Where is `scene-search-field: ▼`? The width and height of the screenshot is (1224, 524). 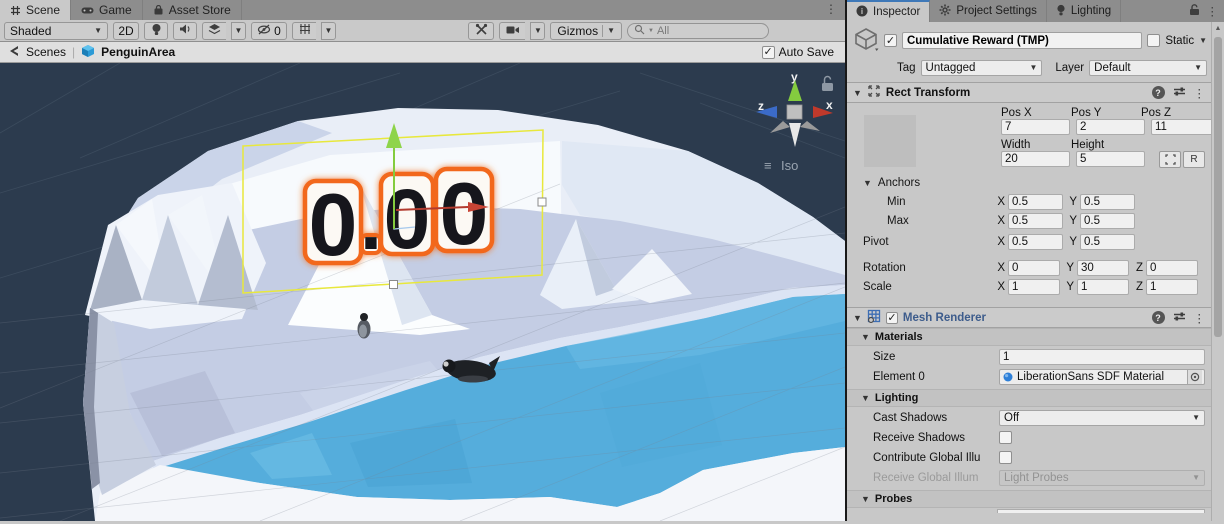
scene-search-field: ▼ is located at coordinates (698, 30).